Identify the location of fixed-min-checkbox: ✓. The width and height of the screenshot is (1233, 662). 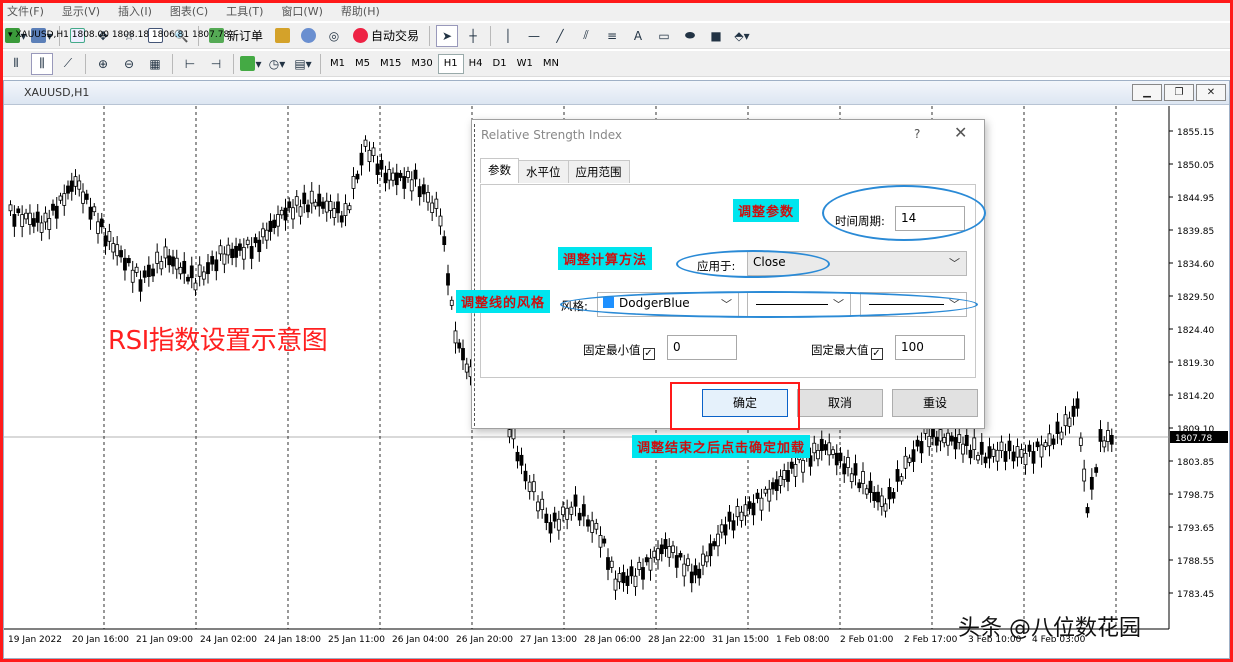
(649, 354).